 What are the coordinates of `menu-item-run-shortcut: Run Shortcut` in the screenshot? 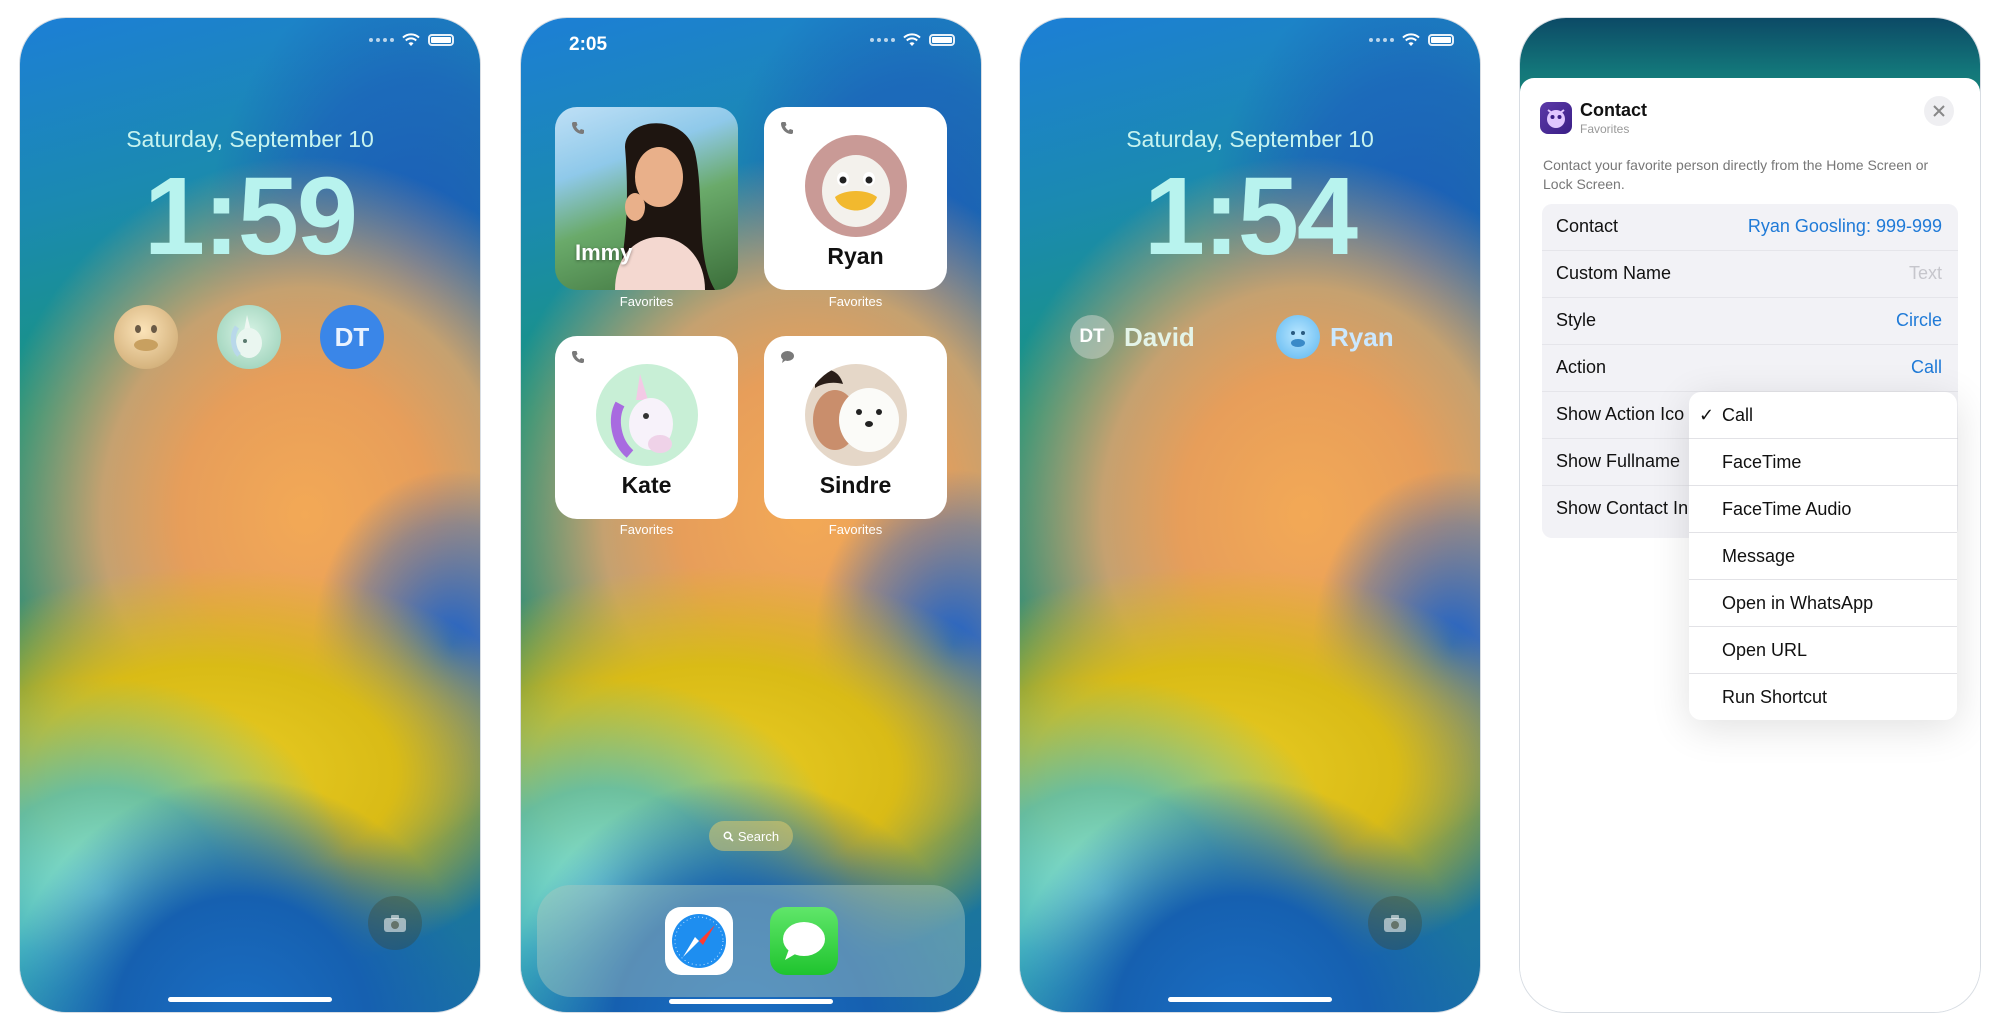 It's located at (1823, 697).